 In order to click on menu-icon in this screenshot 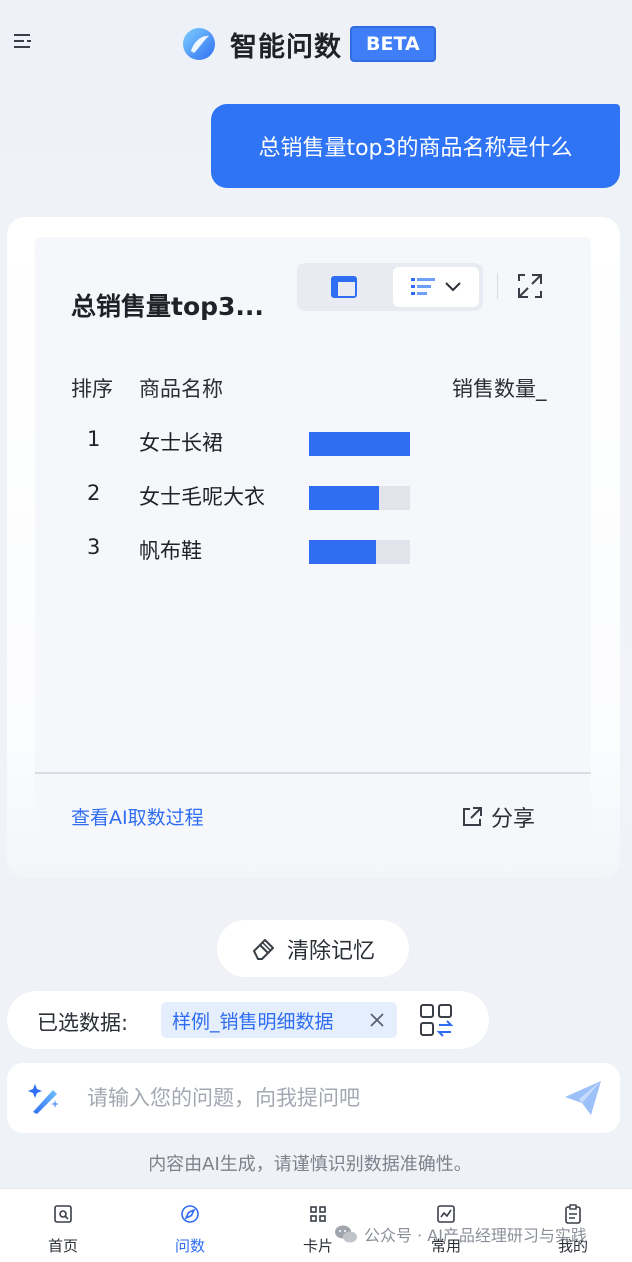, I will do `click(23, 41)`.